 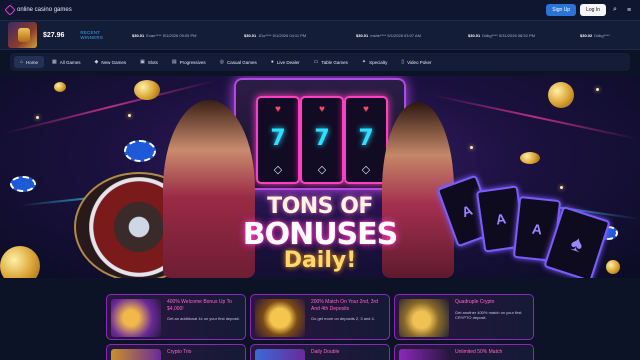 What do you see at coordinates (70, 62) in the screenshot?
I see `nav-label: All Games` at bounding box center [70, 62].